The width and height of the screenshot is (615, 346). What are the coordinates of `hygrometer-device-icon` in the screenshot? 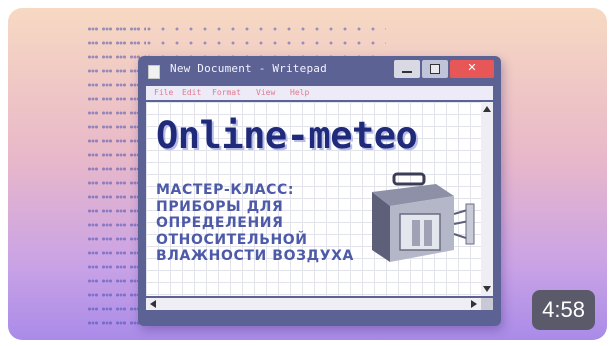 It's located at (423, 217).